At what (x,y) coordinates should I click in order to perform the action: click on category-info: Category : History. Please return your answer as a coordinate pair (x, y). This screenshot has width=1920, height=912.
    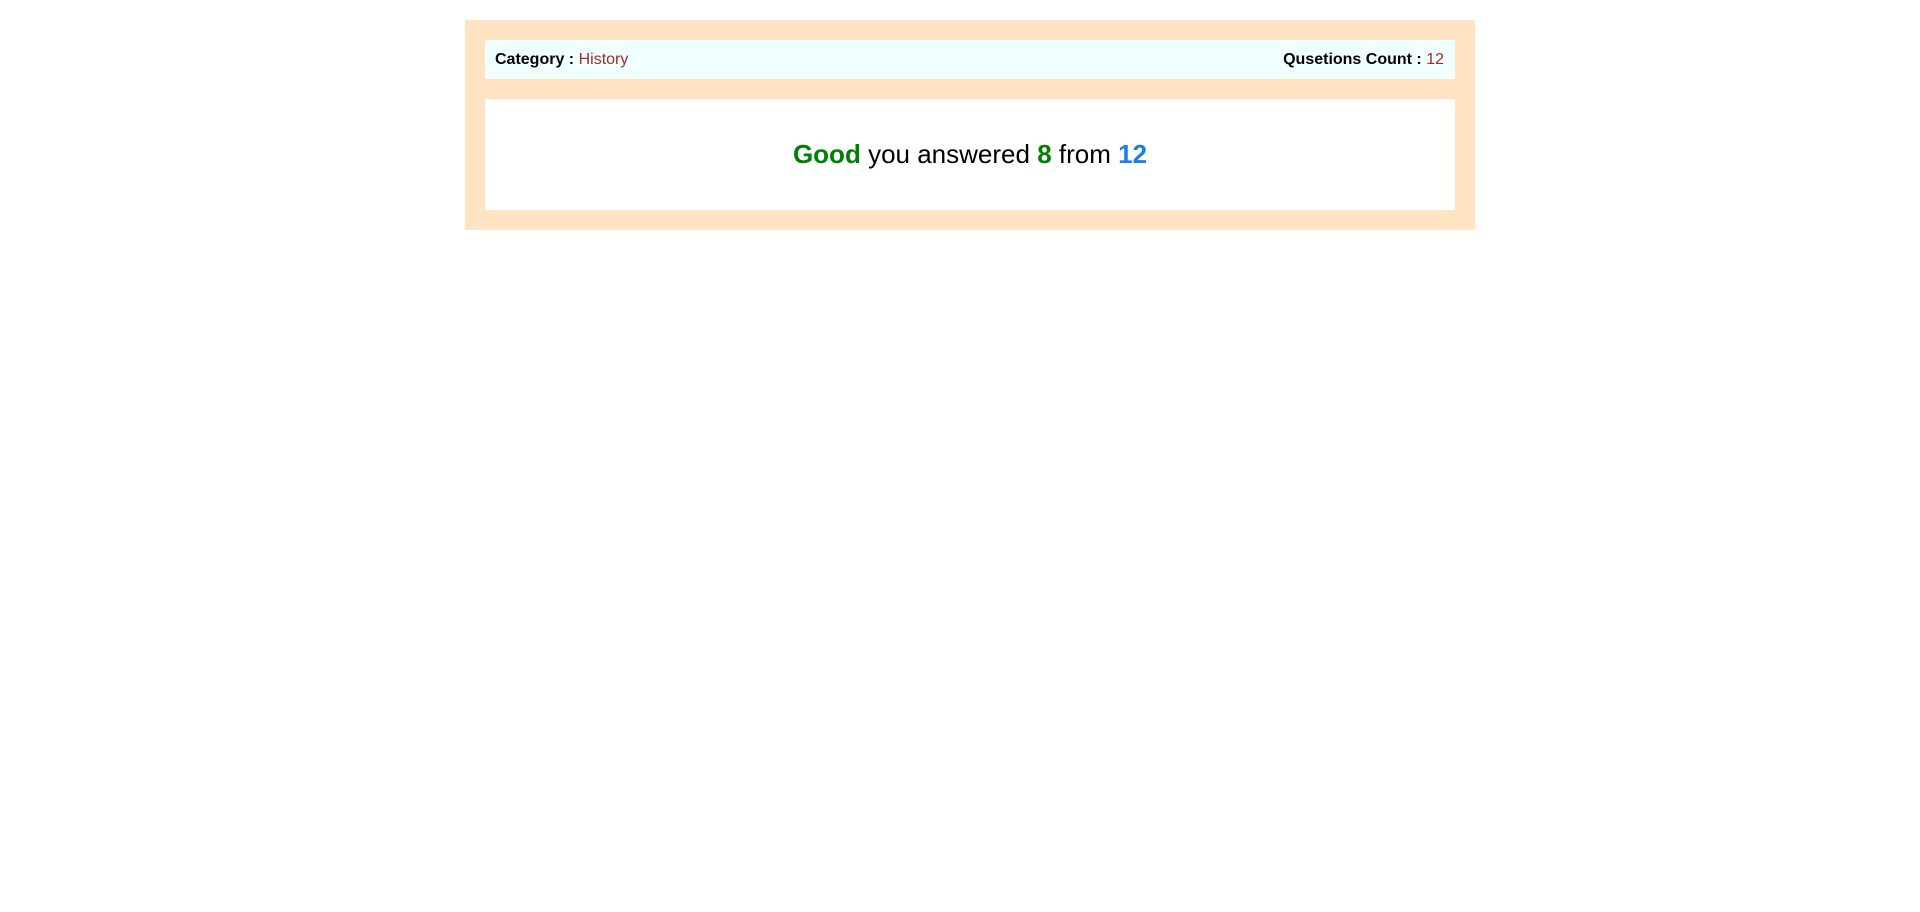
    Looking at the image, I should click on (561, 60).